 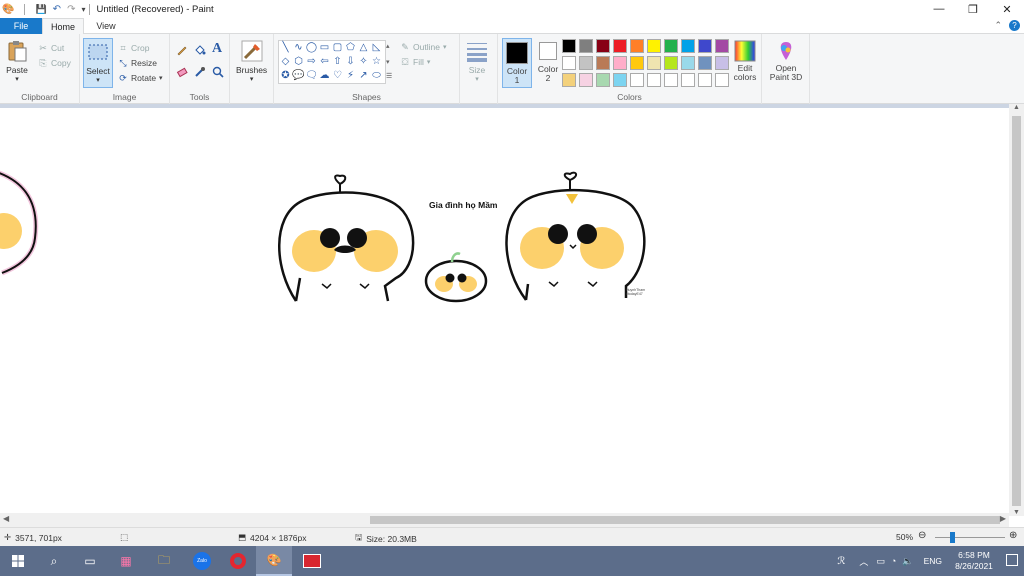 I want to click on volume-icon: 🔈, so click(x=907, y=561).